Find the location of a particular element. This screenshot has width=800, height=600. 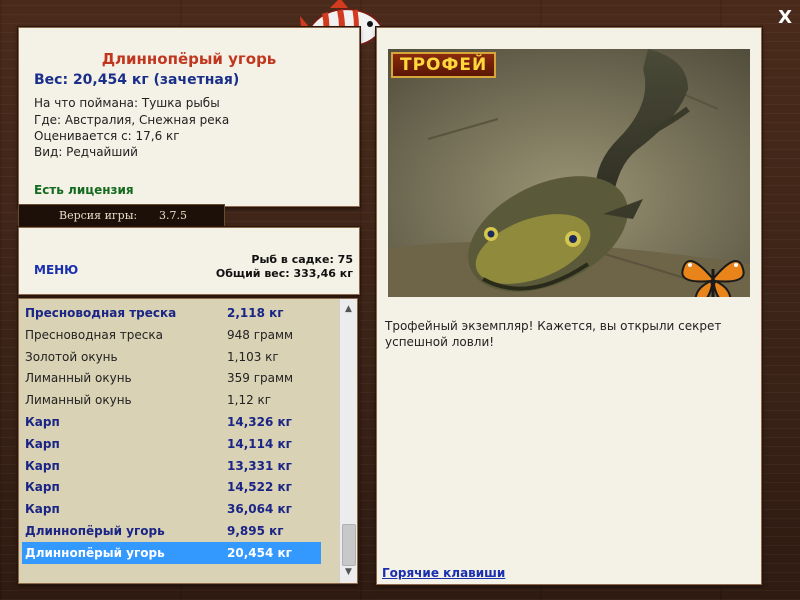

fish-weight: 14,114 кг is located at coordinates (259, 443).